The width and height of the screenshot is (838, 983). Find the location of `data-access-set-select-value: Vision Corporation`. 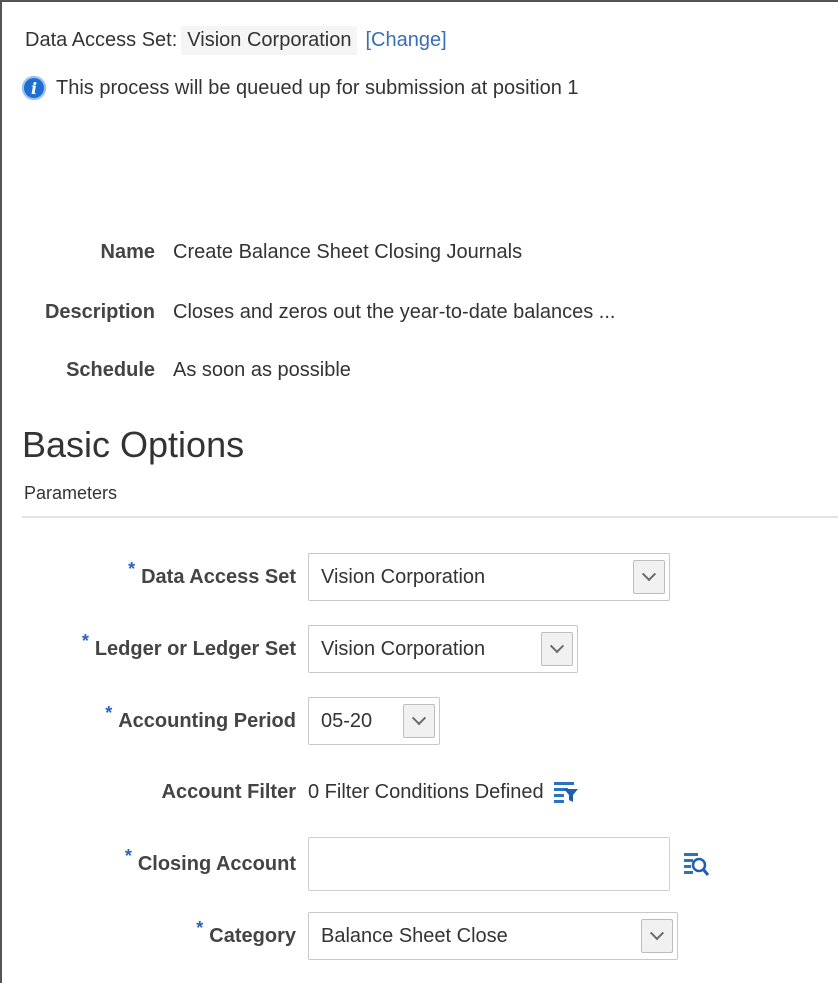

data-access-set-select-value: Vision Corporation is located at coordinates (403, 576).